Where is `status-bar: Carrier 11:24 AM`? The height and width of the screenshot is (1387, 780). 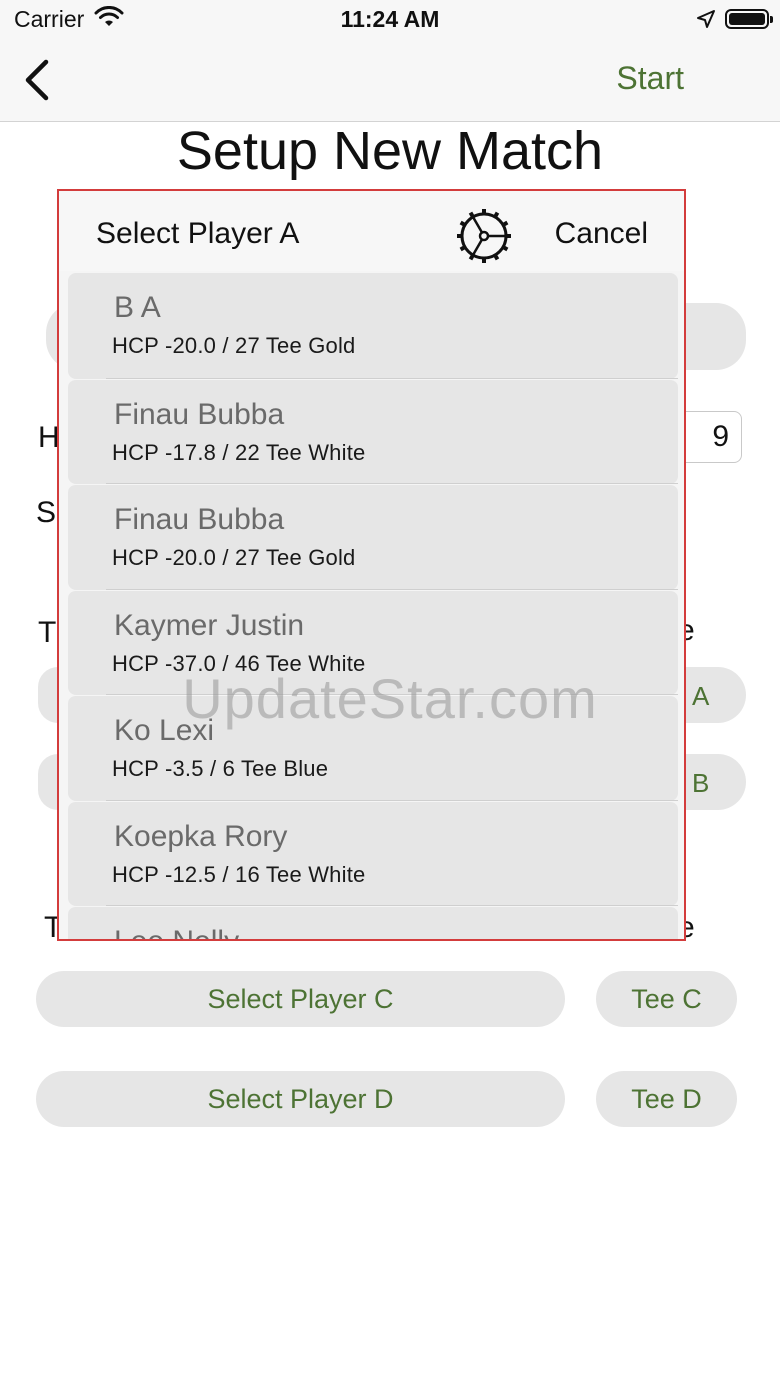 status-bar: Carrier 11:24 AM is located at coordinates (390, 20).